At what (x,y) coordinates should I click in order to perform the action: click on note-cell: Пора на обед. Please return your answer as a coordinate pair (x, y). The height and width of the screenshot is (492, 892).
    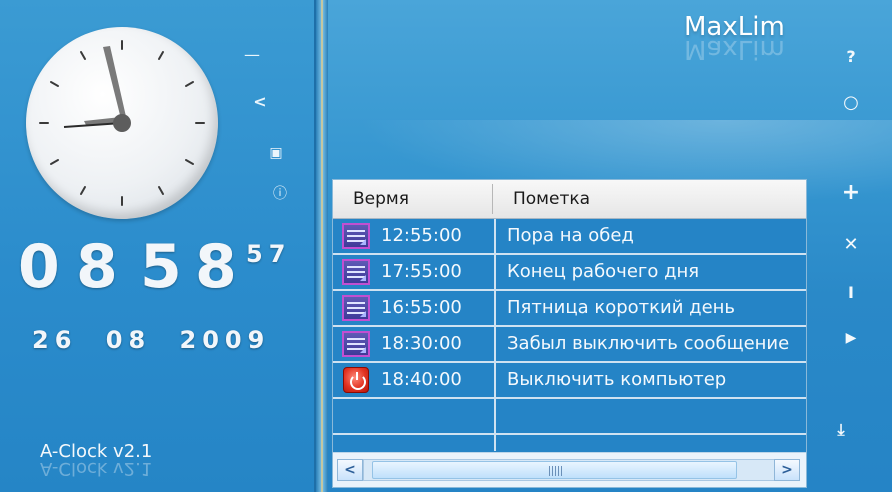
    Looking at the image, I should click on (651, 236).